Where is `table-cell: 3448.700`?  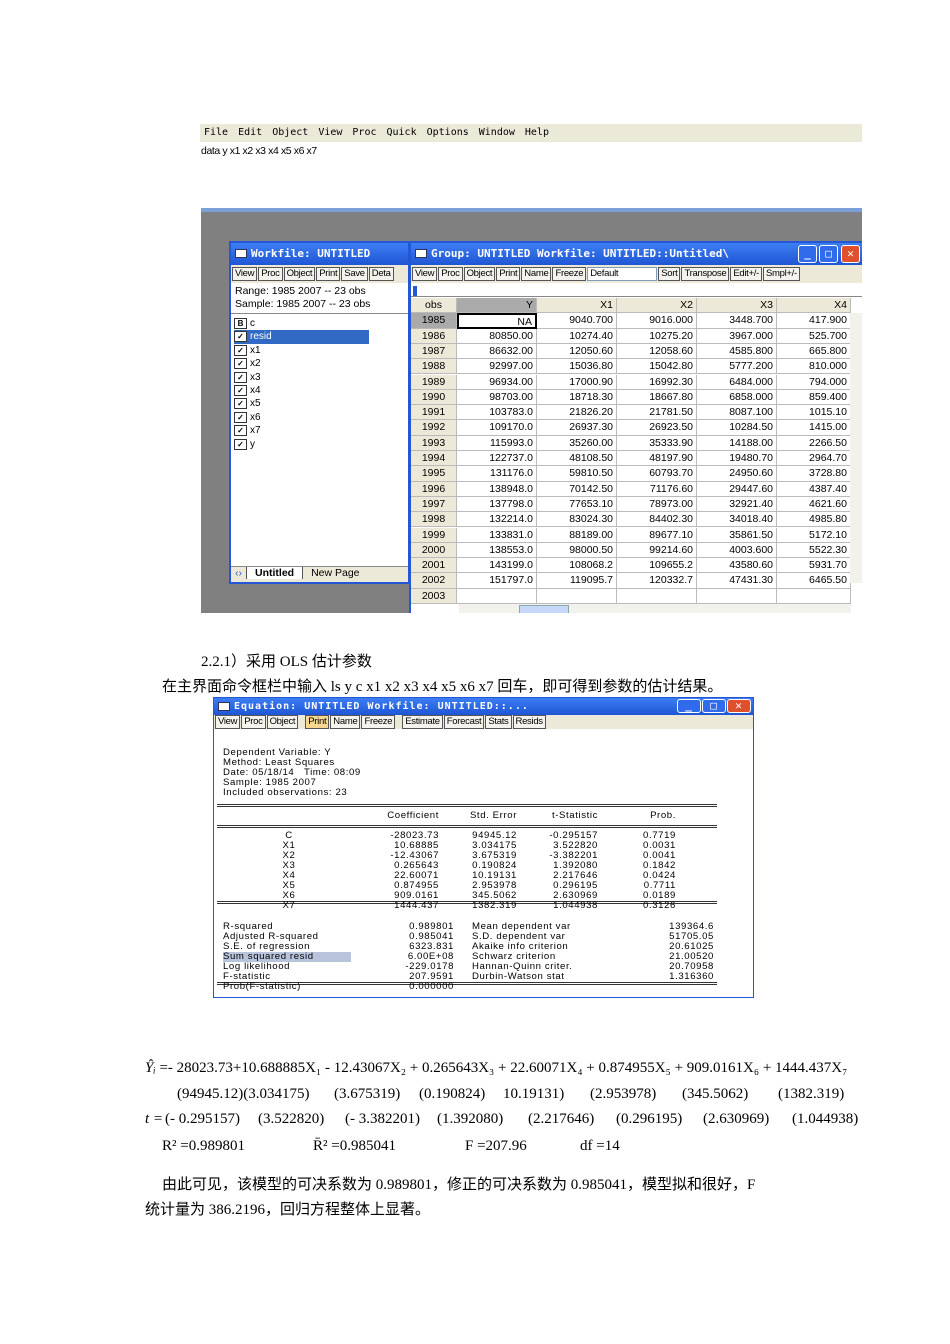
table-cell: 3448.700 is located at coordinates (737, 321).